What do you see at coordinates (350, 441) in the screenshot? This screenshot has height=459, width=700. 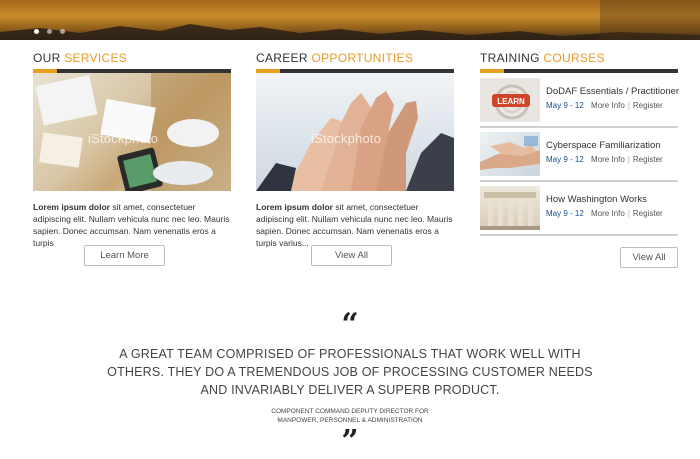 I see `close-quote-icon: ”` at bounding box center [350, 441].